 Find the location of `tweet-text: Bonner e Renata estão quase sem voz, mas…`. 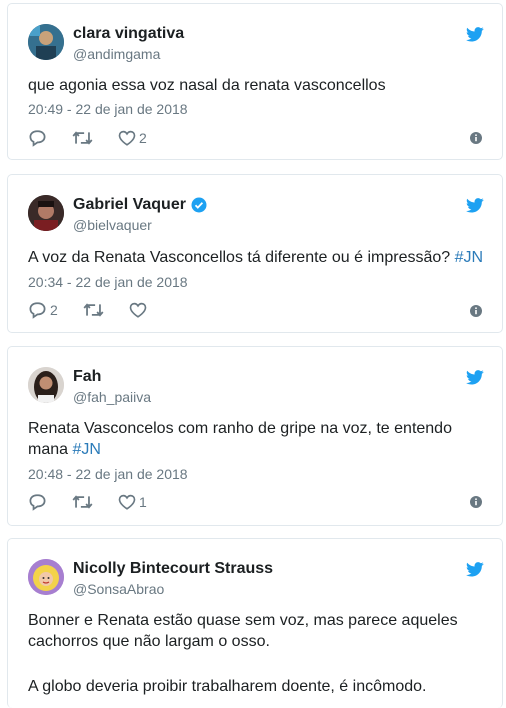

tweet-text: Bonner e Renata estão quase sem voz, mas… is located at coordinates (243, 631).